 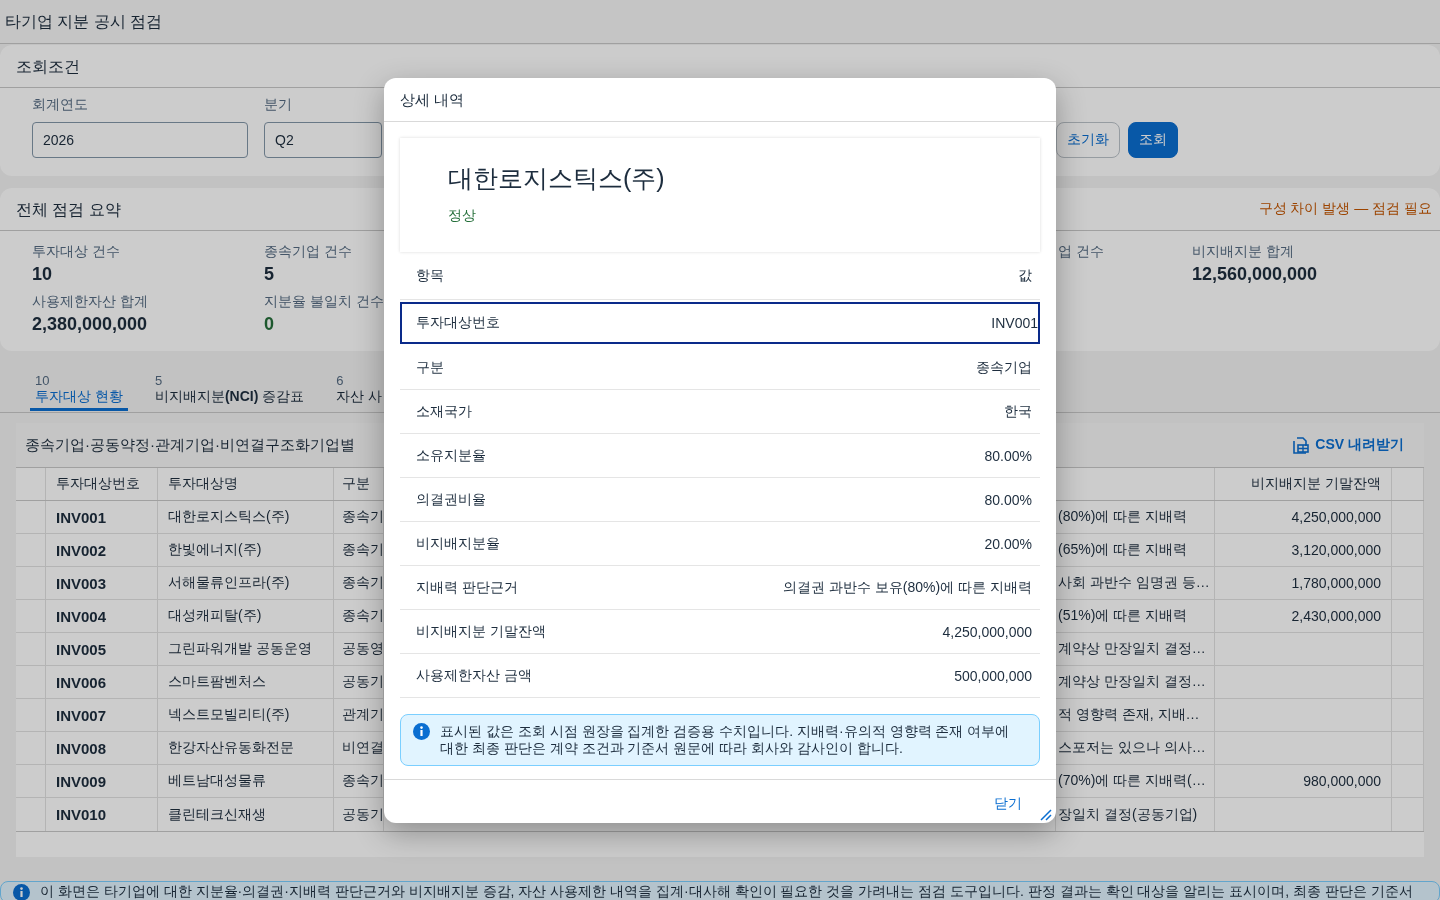 I want to click on table-cell: 2,430,000,000, so click(x=1303, y=616).